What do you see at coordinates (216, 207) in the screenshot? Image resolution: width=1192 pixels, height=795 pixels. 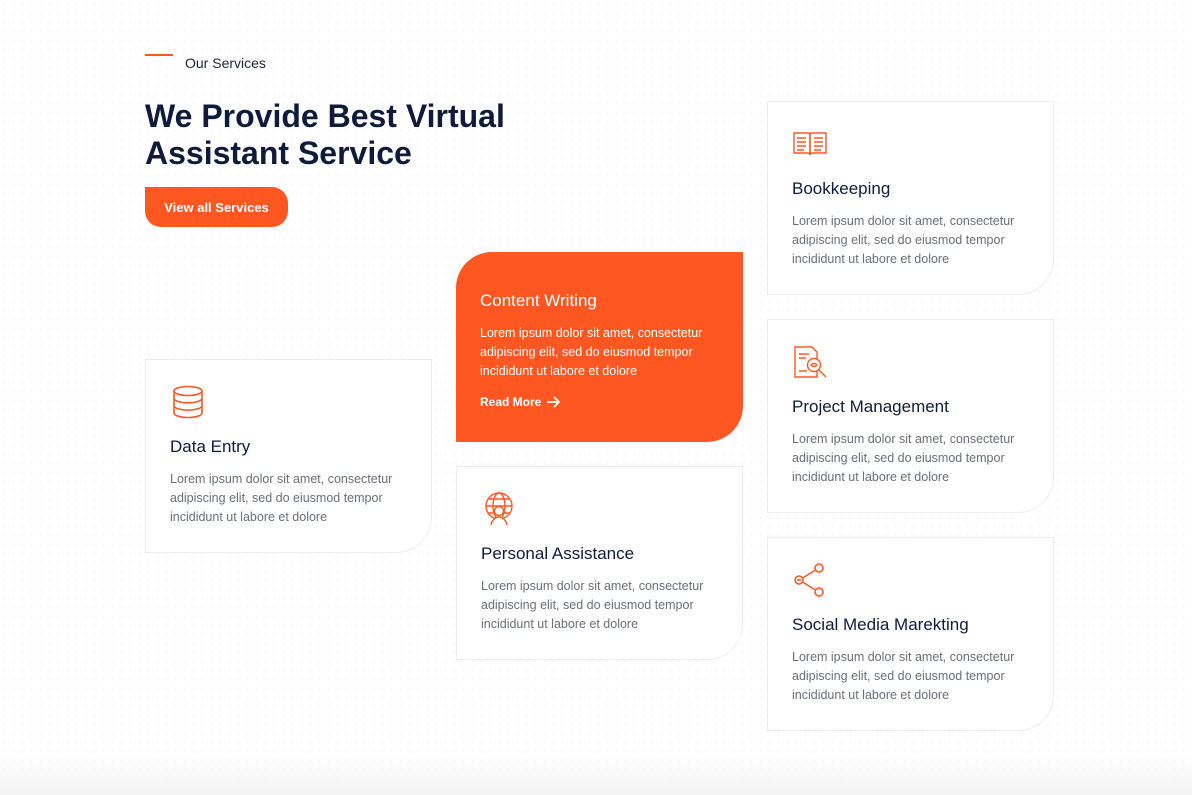 I see `view-all-services-button: View all Services` at bounding box center [216, 207].